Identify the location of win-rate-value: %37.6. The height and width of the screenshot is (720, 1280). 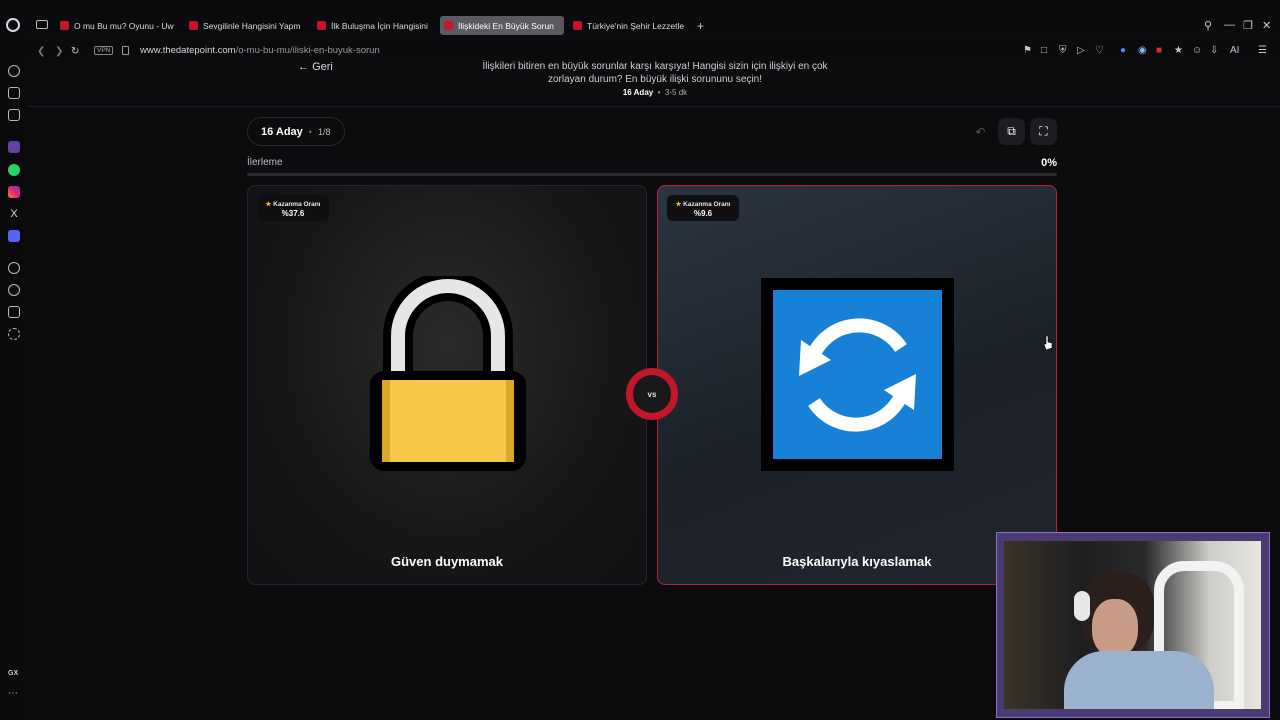
(293, 213).